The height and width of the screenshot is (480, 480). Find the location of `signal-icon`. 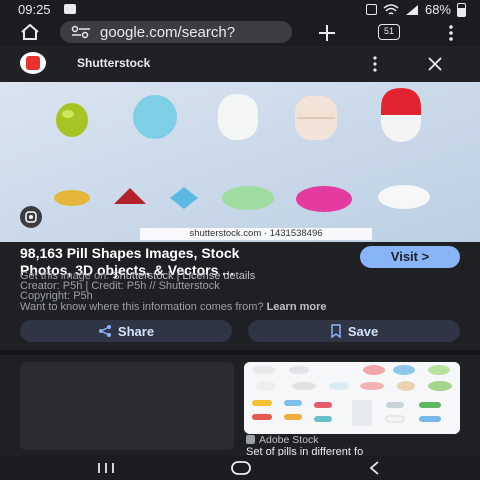

signal-icon is located at coordinates (411, 9).